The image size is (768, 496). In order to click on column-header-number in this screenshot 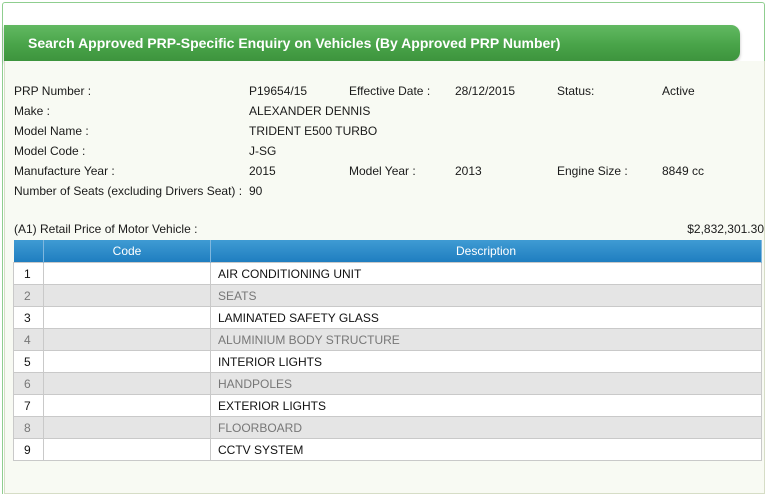, I will do `click(28, 251)`.